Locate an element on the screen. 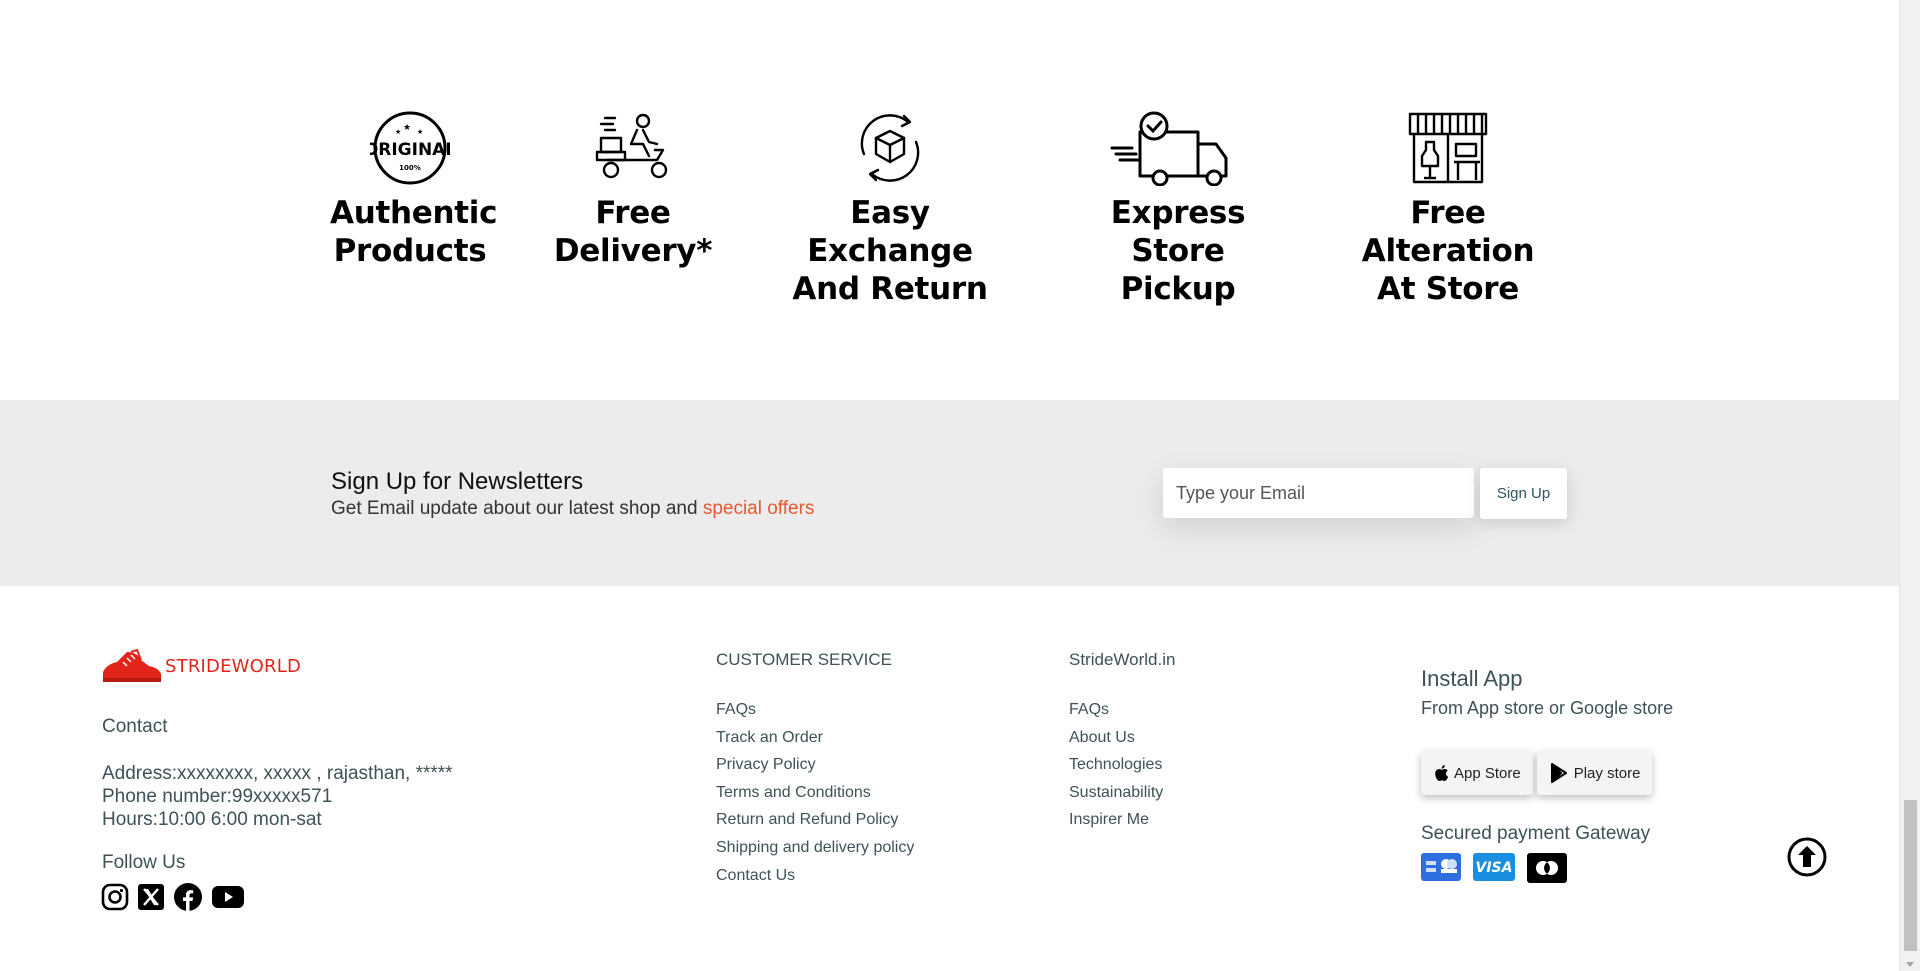 Image resolution: width=1920 pixels, height=971 pixels. payment-title: Secured payment Gateway is located at coordinates (1536, 833).